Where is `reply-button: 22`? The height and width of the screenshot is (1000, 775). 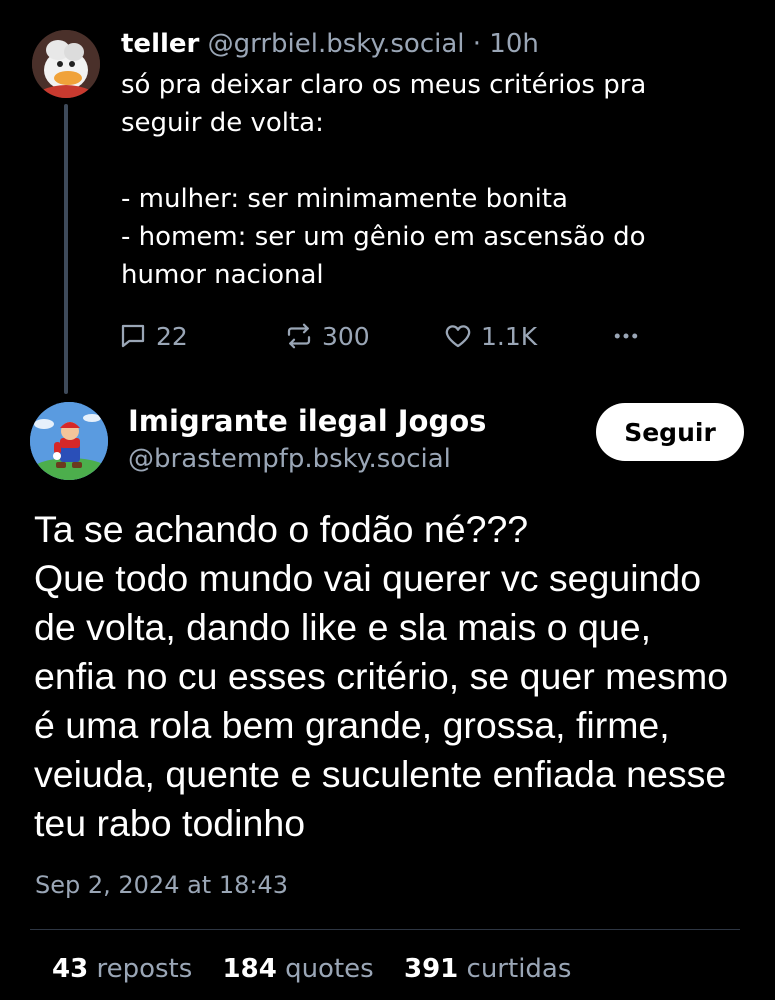 reply-button: 22 is located at coordinates (153, 336).